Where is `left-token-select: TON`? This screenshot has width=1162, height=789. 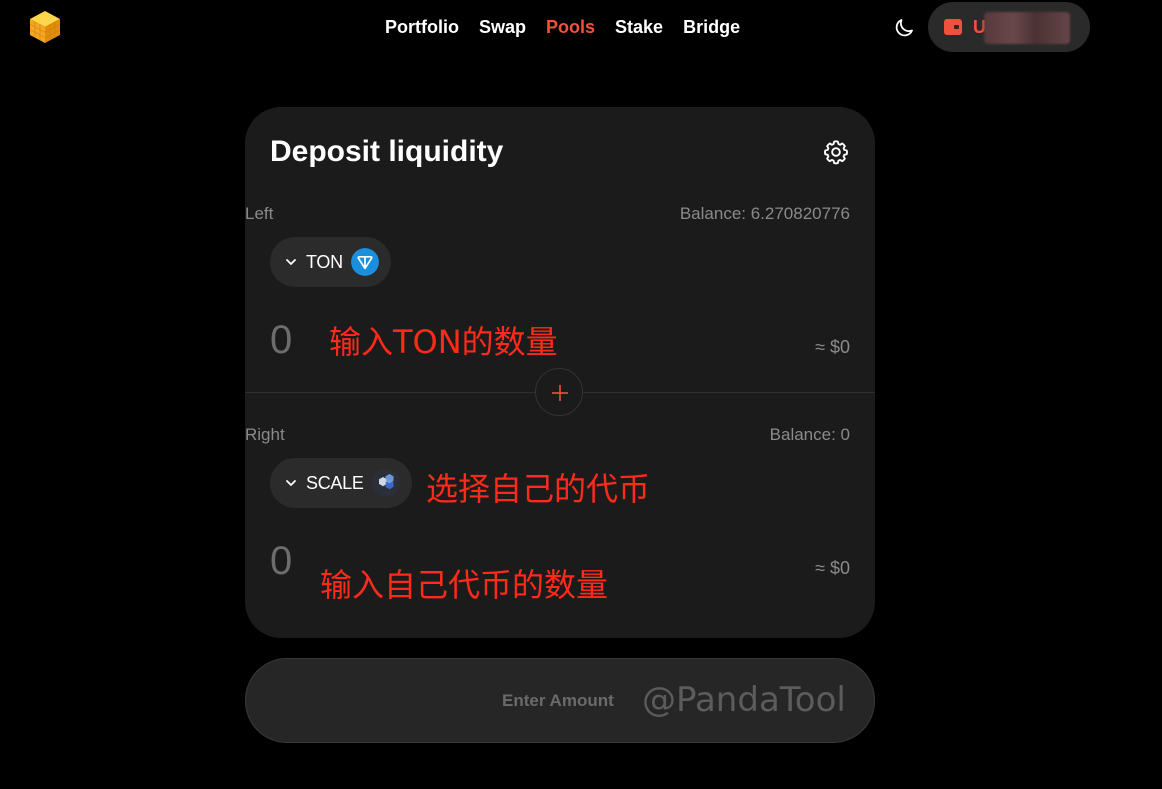 left-token-select: TON is located at coordinates (330, 262).